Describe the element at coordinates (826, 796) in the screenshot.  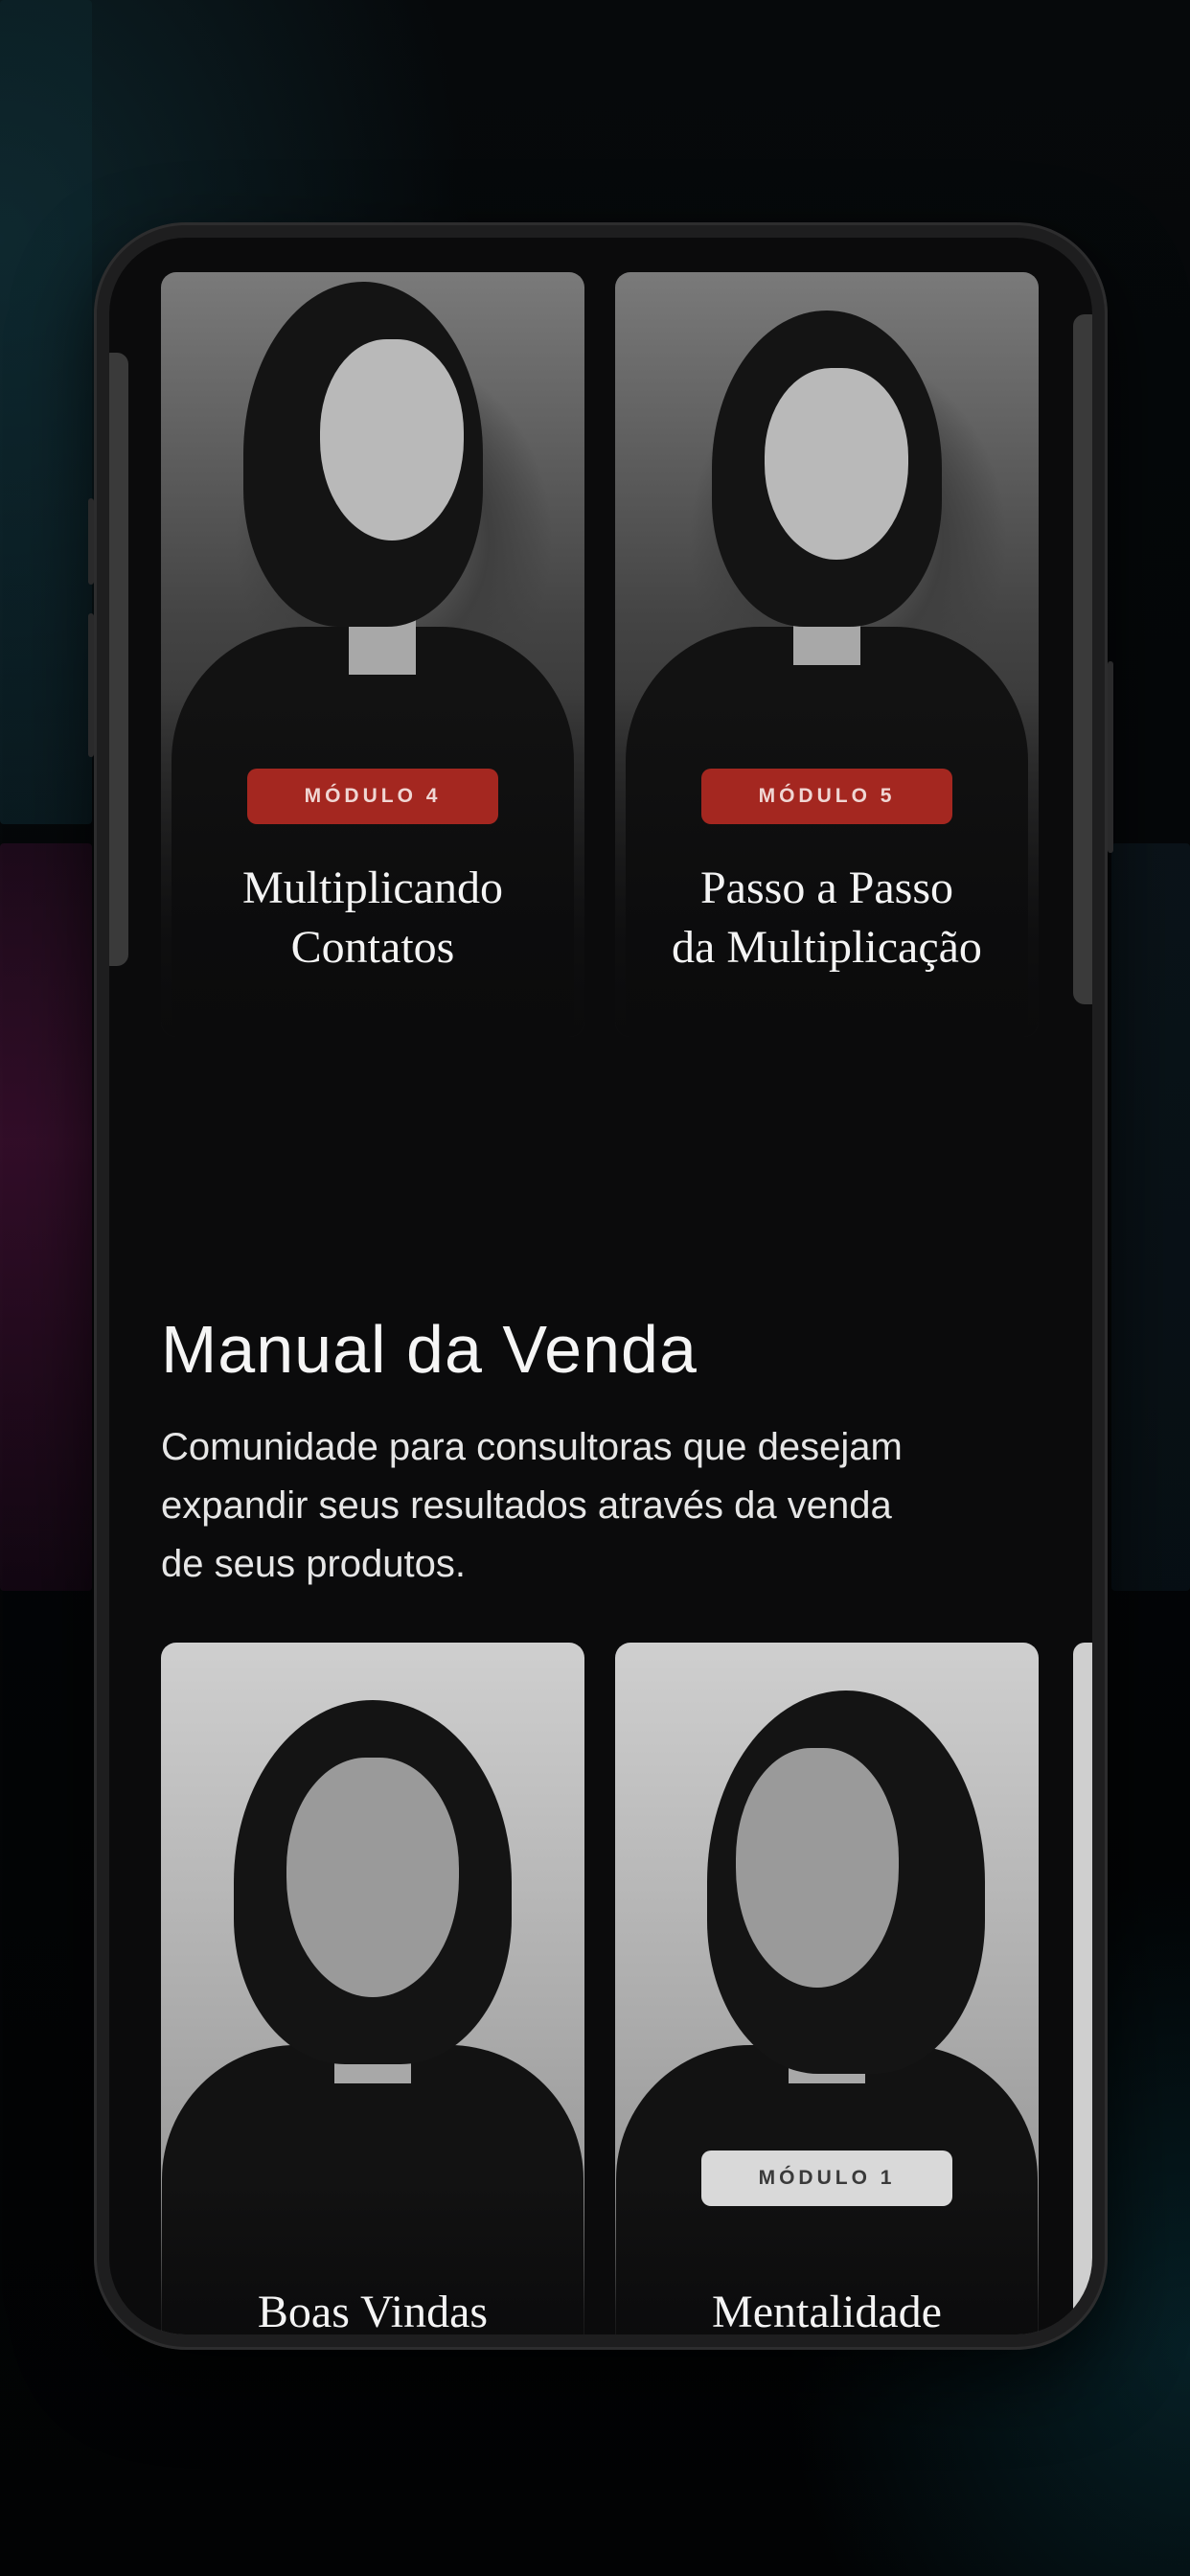
I see `module-badge: MÓDULO 5` at that location.